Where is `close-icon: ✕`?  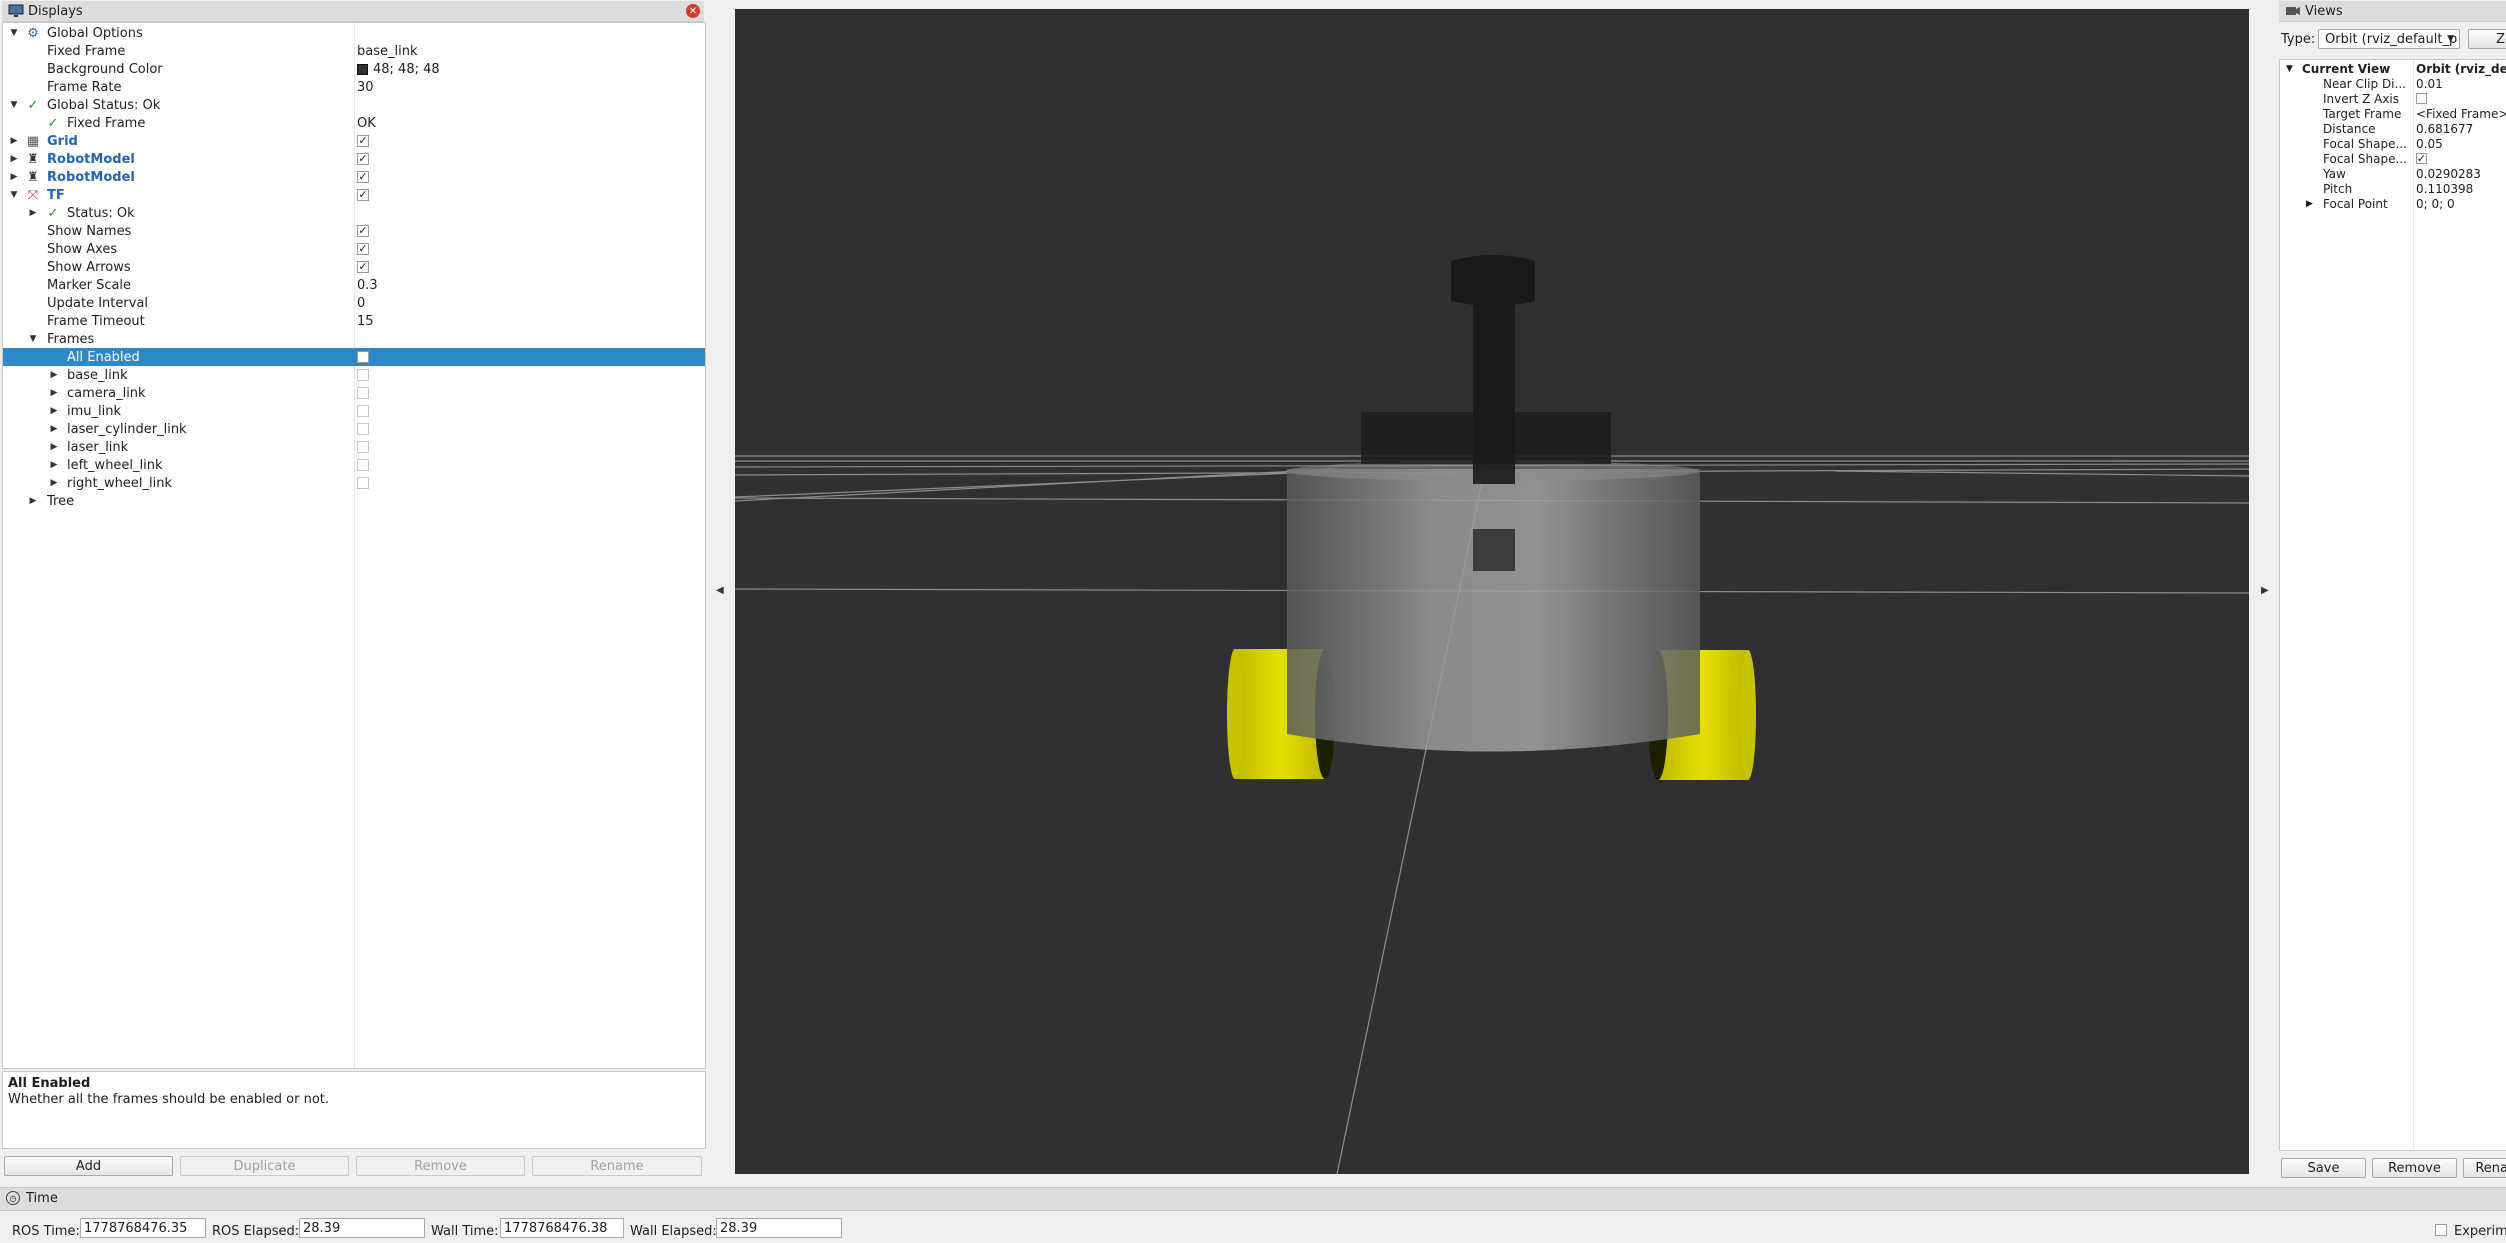
close-icon: ✕ is located at coordinates (693, 11).